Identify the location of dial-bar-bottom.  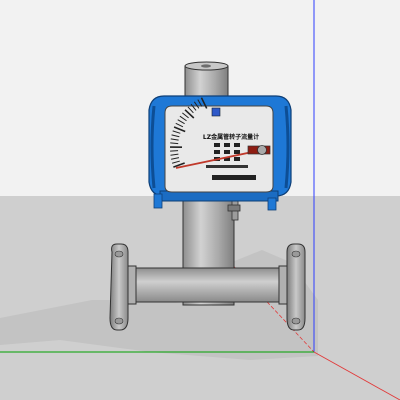
(234, 177).